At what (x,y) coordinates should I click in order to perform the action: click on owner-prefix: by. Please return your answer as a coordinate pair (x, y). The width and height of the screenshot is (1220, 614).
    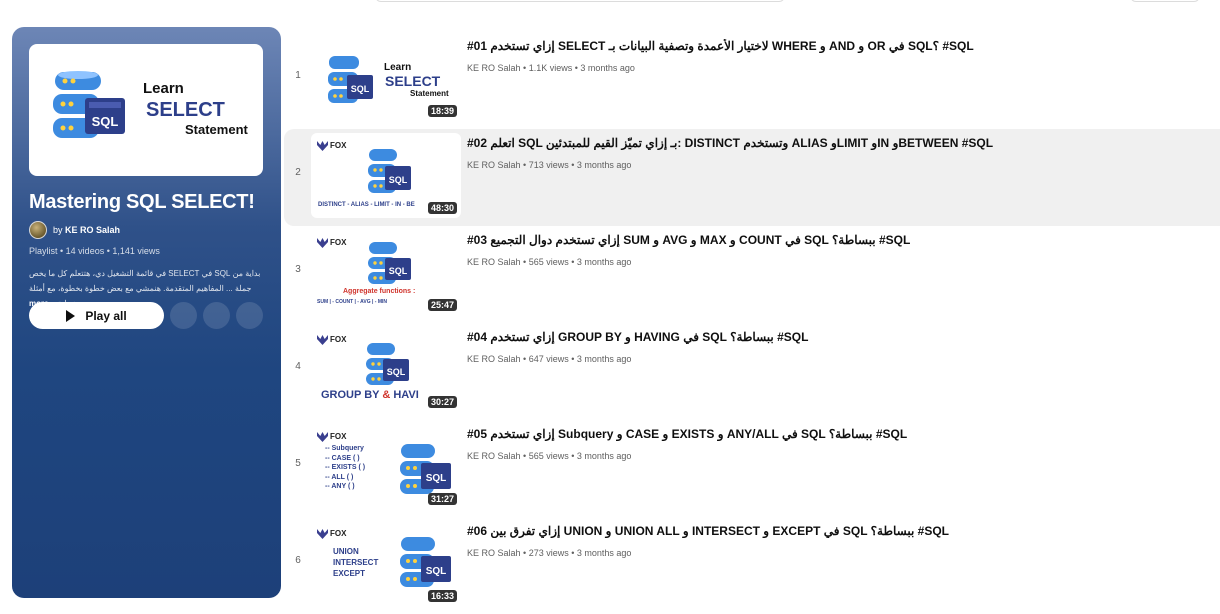
    Looking at the image, I should click on (58, 230).